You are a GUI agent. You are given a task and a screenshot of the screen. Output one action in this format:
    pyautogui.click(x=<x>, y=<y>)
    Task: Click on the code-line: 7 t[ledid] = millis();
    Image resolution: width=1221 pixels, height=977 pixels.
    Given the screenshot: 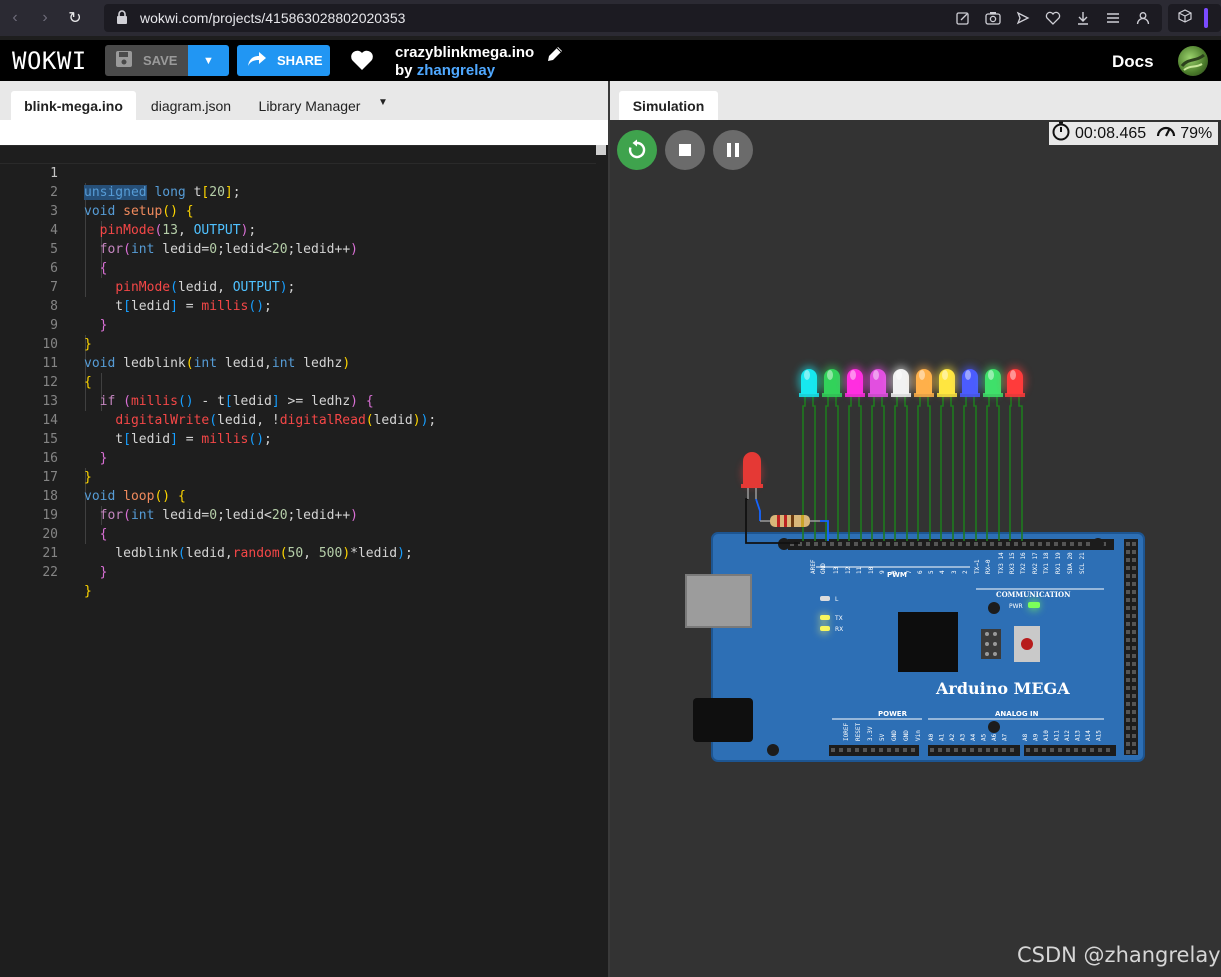 What is the action you would take?
    pyautogui.click(x=298, y=286)
    